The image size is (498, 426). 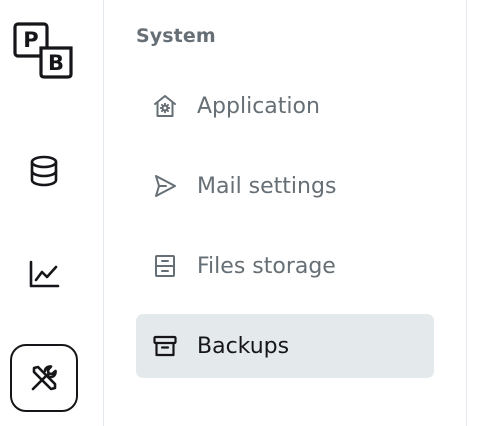 I want to click on rail-logs-button, so click(x=44, y=274).